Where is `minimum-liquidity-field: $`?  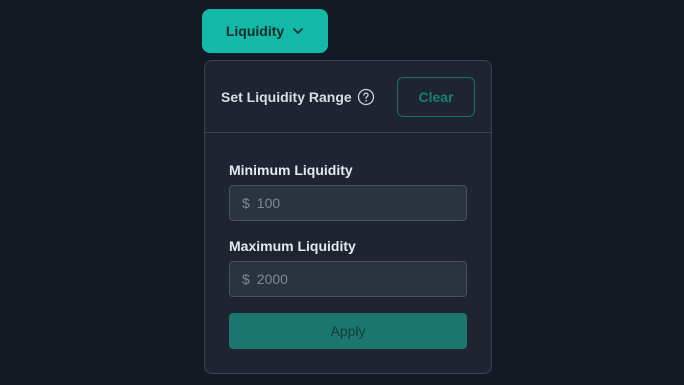 minimum-liquidity-field: $ is located at coordinates (348, 203).